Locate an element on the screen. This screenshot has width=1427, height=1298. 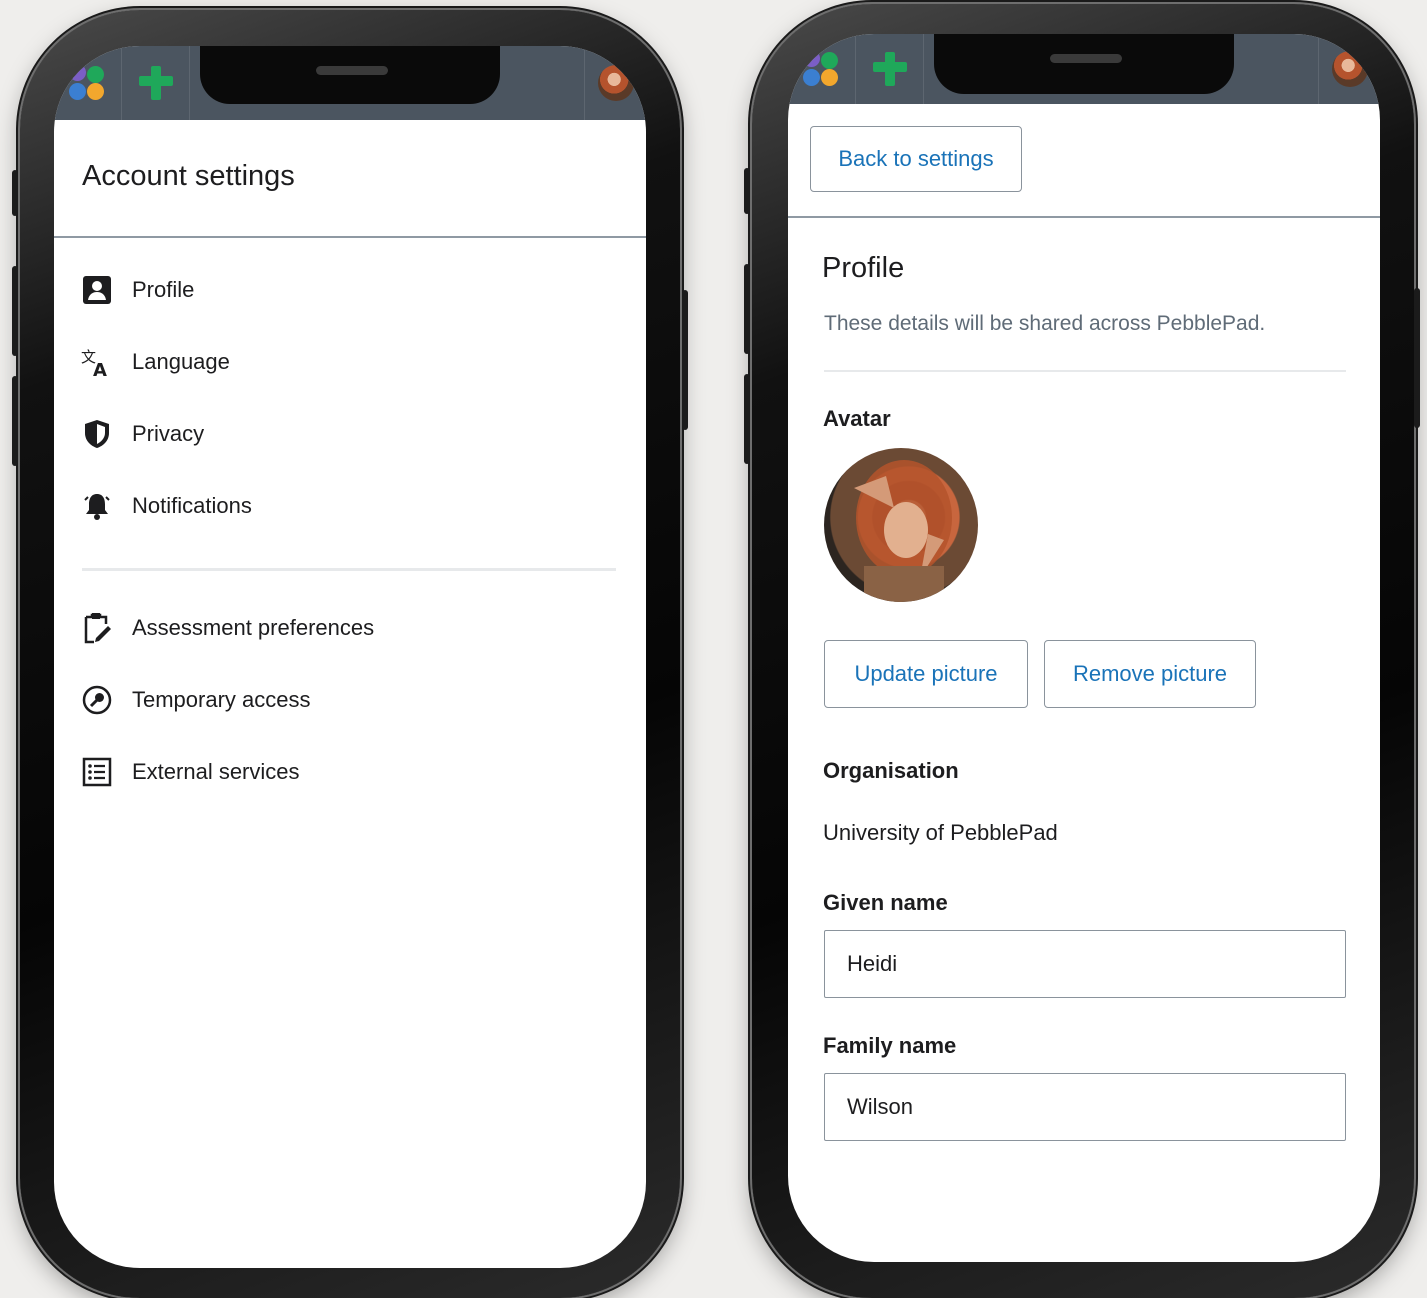
page-header: Account settings is located at coordinates (350, 179).